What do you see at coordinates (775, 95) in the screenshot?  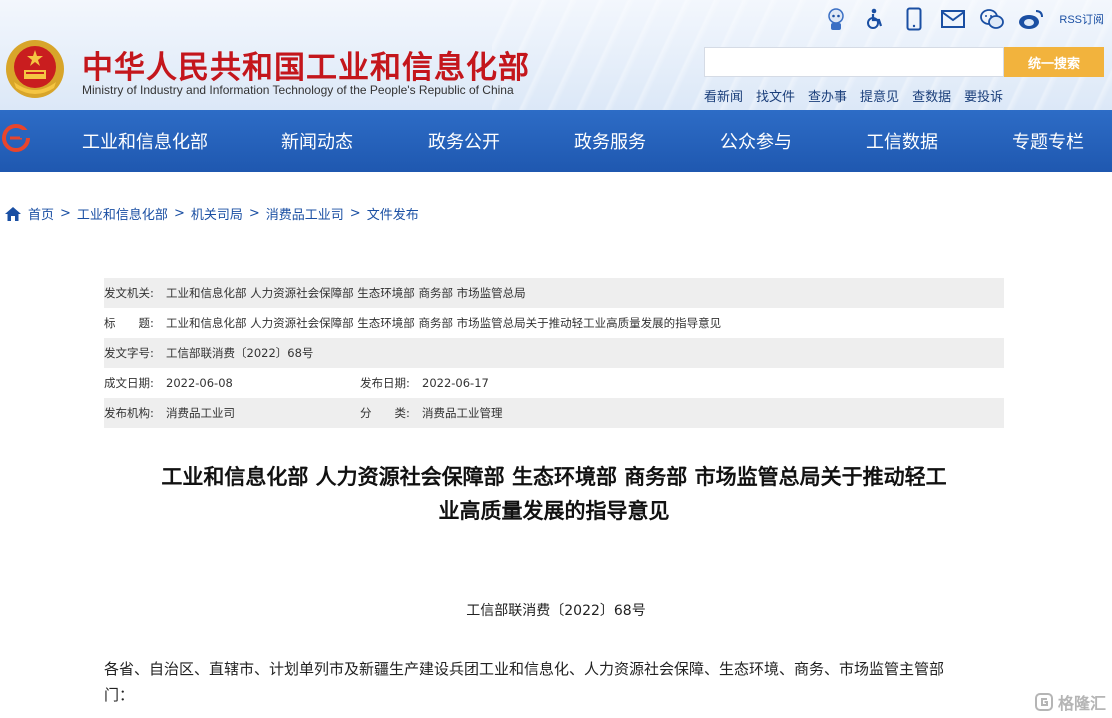 I see `quick-link-files: 找文件` at bounding box center [775, 95].